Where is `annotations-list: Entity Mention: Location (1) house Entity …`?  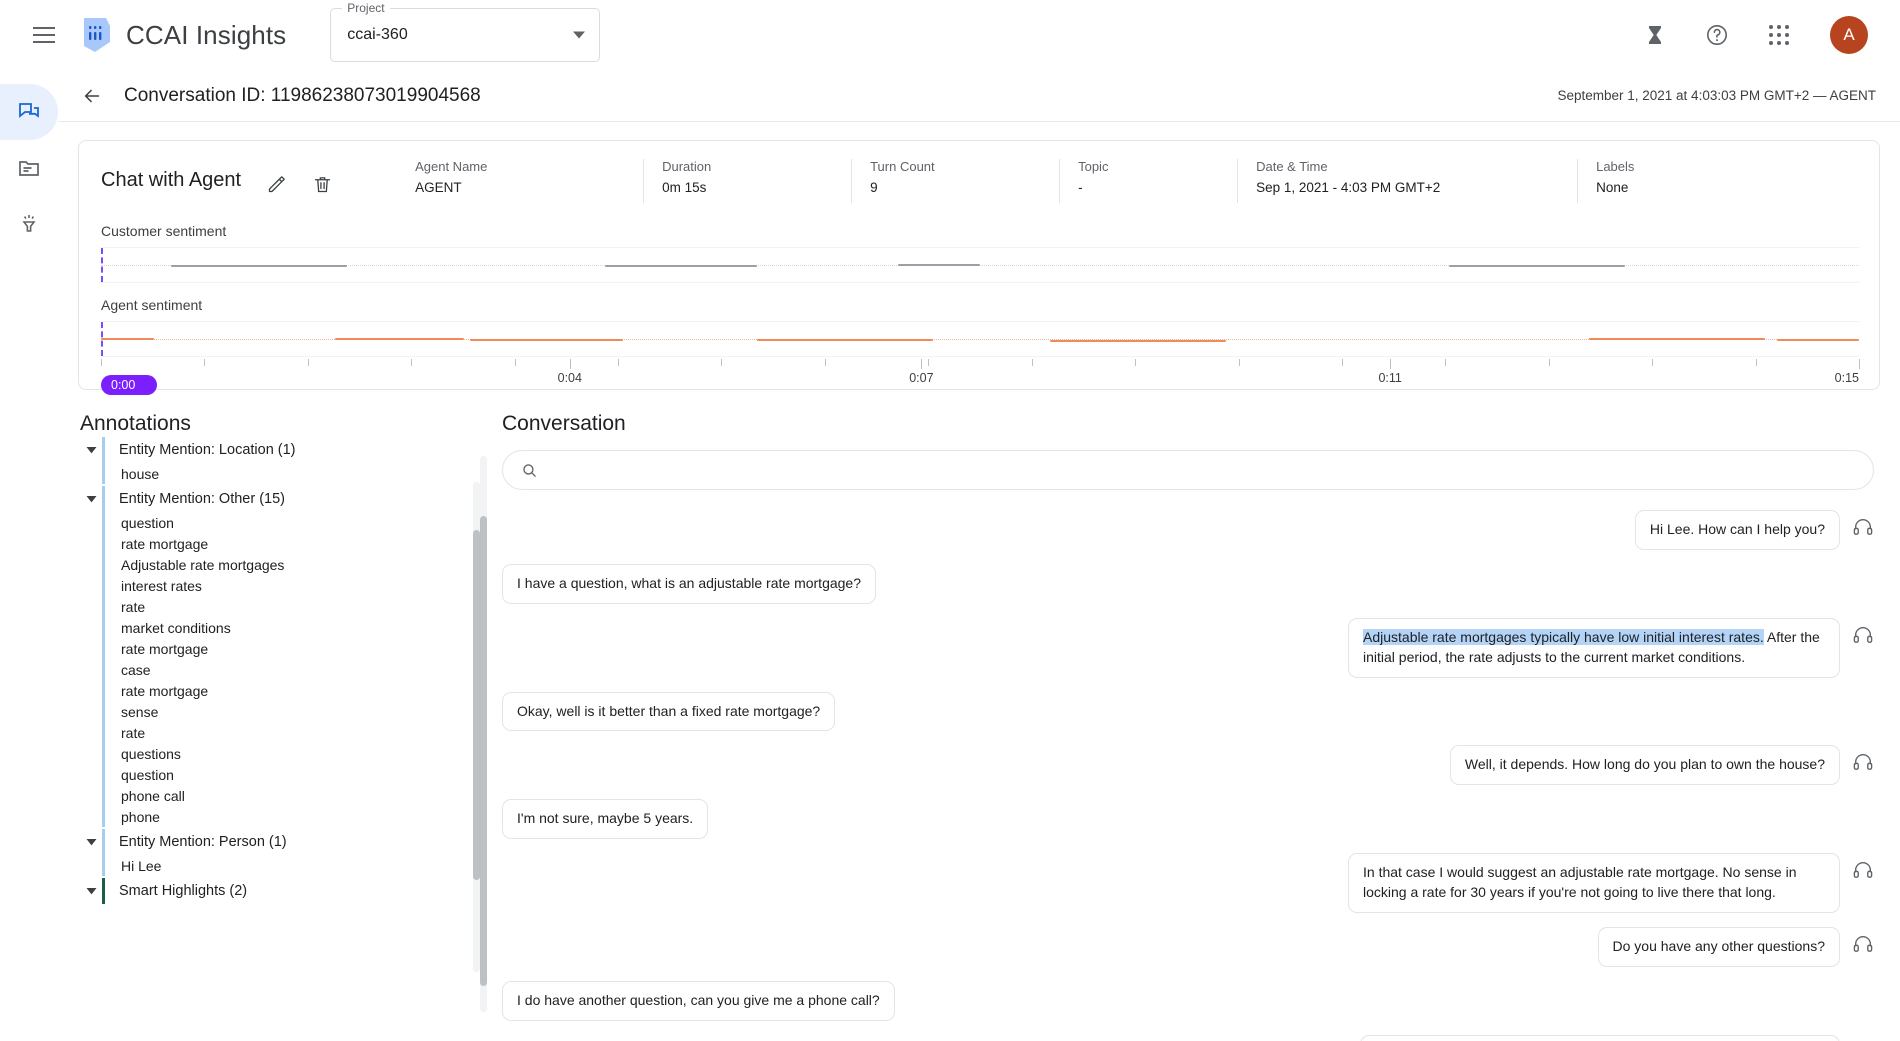 annotations-list: Entity Mention: Location (1) house Entity … is located at coordinates (280, 717).